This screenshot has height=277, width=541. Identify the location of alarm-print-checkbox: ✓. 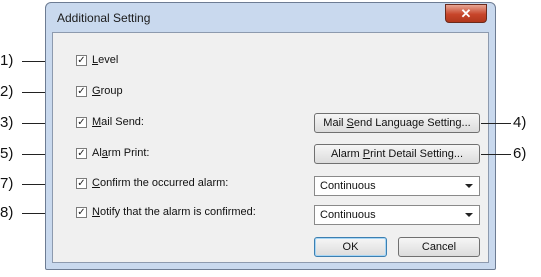
(81, 153).